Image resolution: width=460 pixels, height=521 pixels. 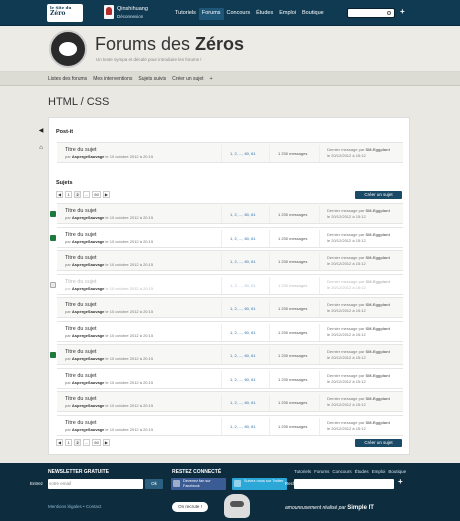 I want to click on nav-etudes: Études, so click(x=264, y=14).